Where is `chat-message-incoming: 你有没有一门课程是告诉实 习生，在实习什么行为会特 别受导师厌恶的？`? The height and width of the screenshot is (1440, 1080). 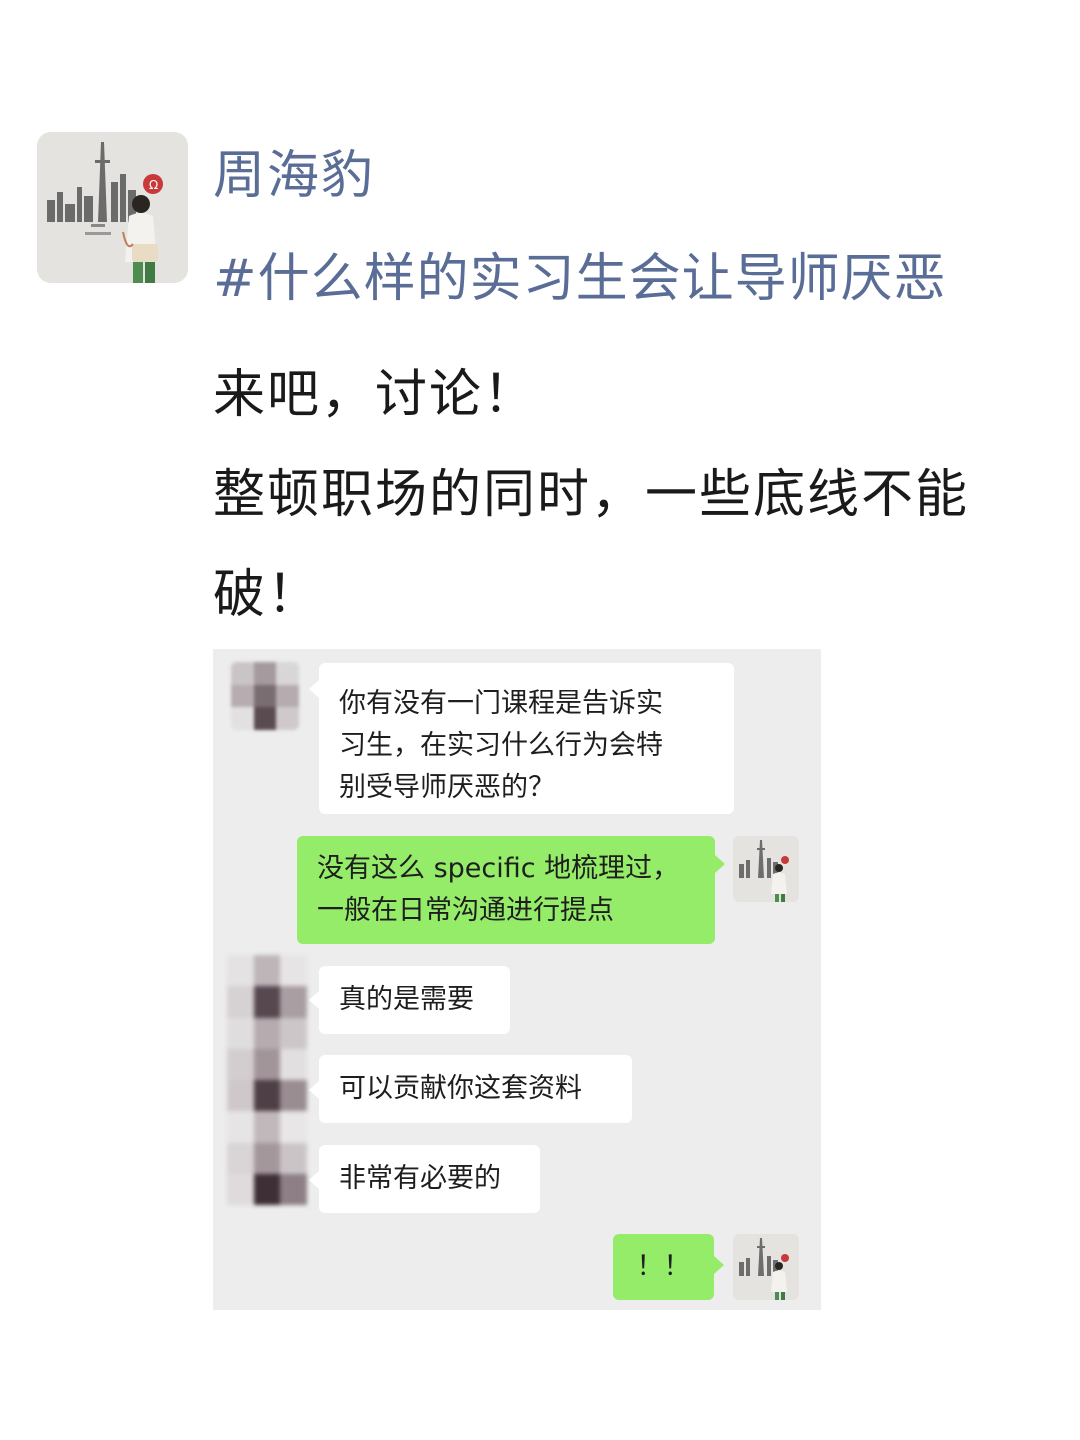
chat-message-incoming: 你有没有一门课程是告诉实 习生，在实习什么行为会特 别受导师厌恶的？ is located at coordinates (526, 738).